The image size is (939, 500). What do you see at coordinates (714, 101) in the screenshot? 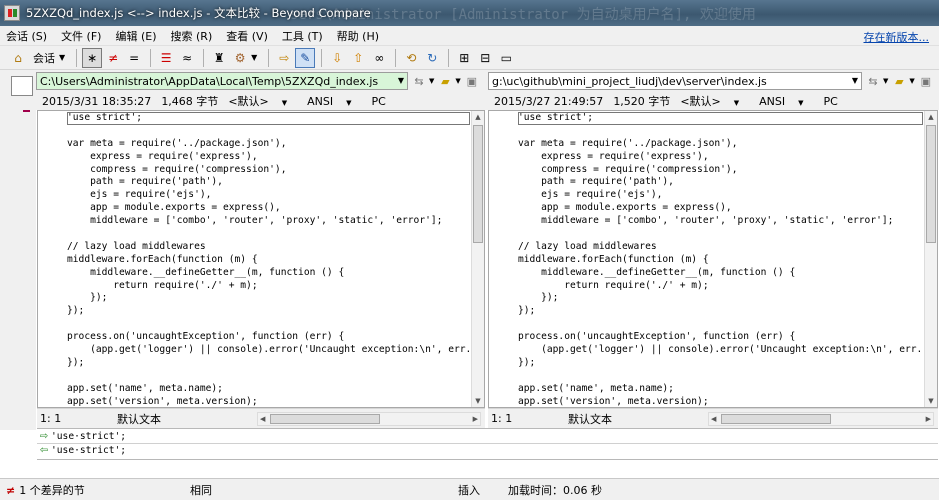
I see `right-format-select: <默认> ▼` at bounding box center [714, 101].